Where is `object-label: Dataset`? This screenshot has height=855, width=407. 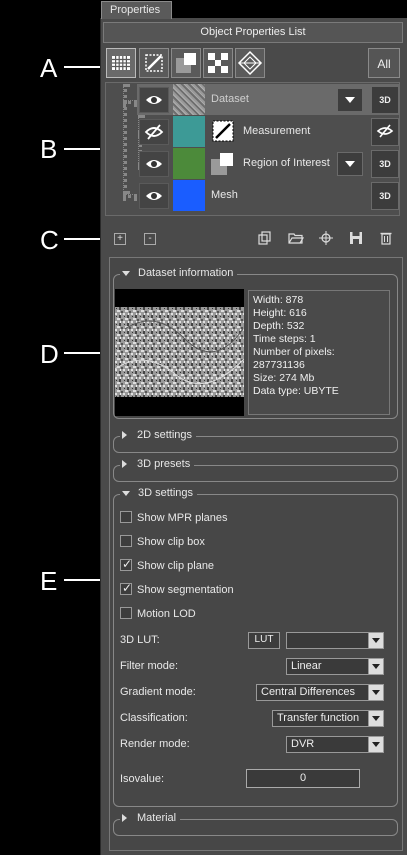
object-label: Dataset is located at coordinates (230, 99).